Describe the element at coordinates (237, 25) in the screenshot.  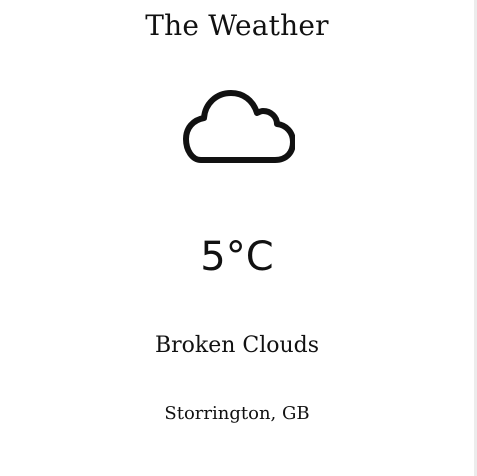
I see `app-title: The Weather` at that location.